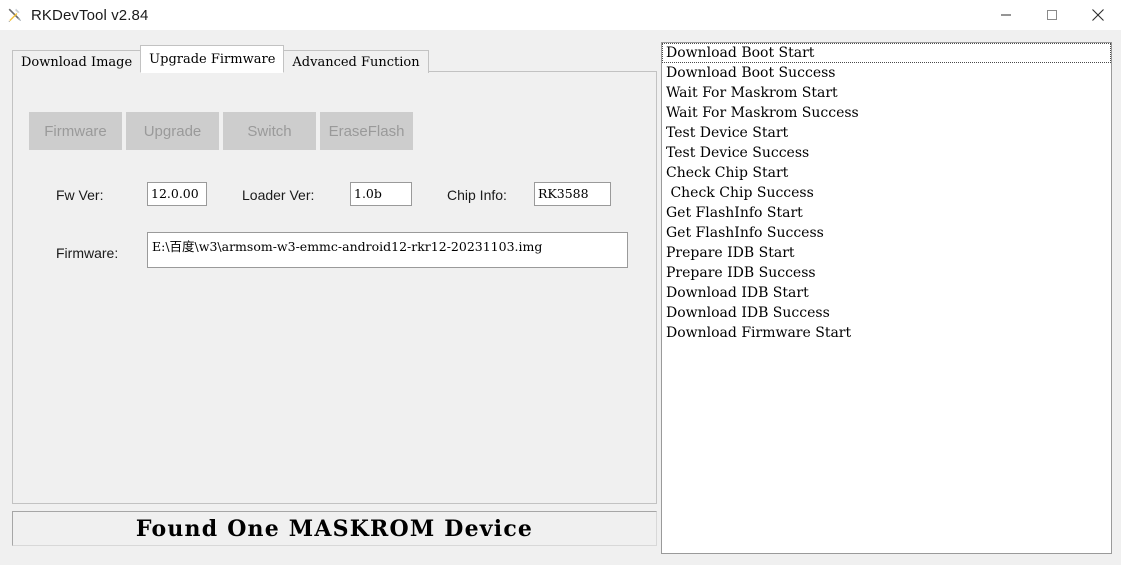 This screenshot has height=565, width=1121. What do you see at coordinates (886, 273) in the screenshot?
I see `log-row: Prepare IDB Success` at bounding box center [886, 273].